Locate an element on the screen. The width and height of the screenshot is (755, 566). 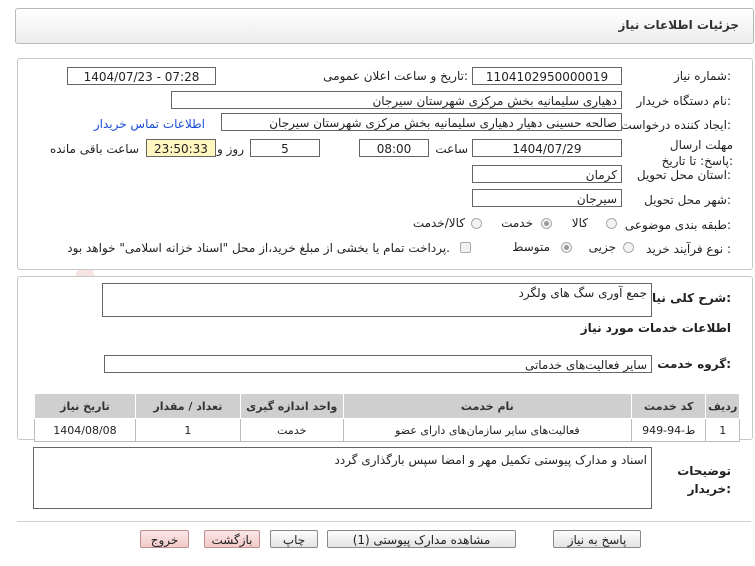
cell-quantity: 1 is located at coordinates (187, 430).